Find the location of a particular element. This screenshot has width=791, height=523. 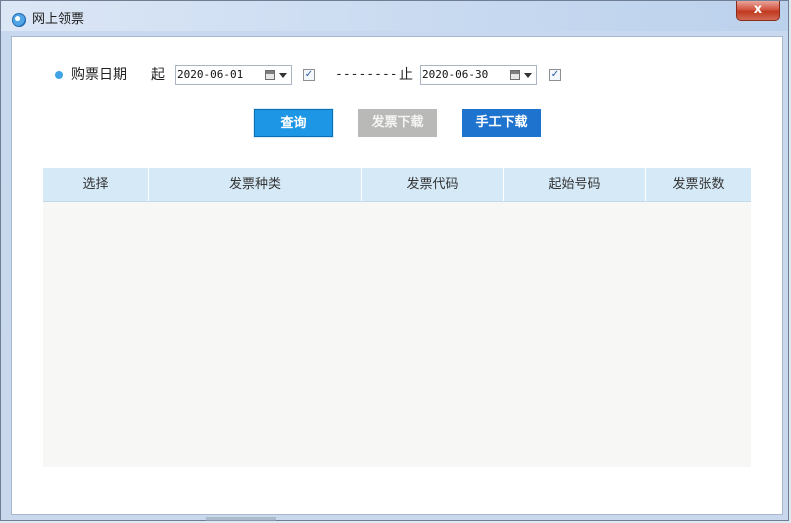

purchase-date-label: 购票日期 is located at coordinates (99, 75).